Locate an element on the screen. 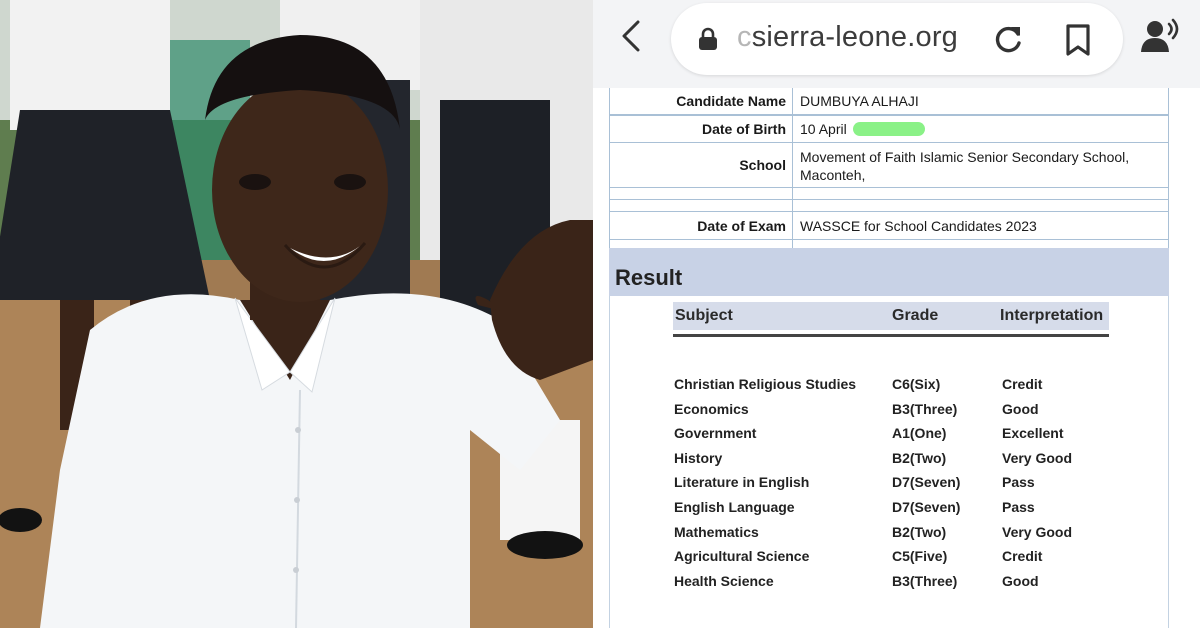 Image resolution: width=1200 pixels, height=628 pixels. bookmark-icon is located at coordinates (1078, 40).